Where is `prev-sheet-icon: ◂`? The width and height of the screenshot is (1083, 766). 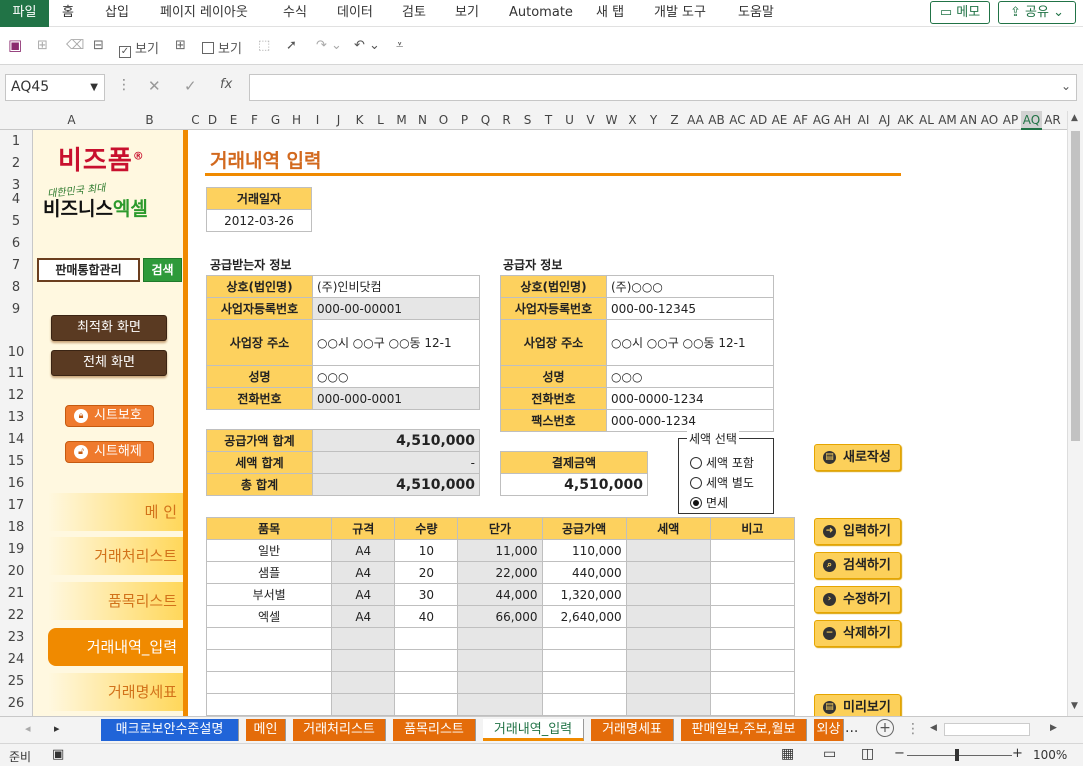 prev-sheet-icon: ◂ is located at coordinates (28, 728).